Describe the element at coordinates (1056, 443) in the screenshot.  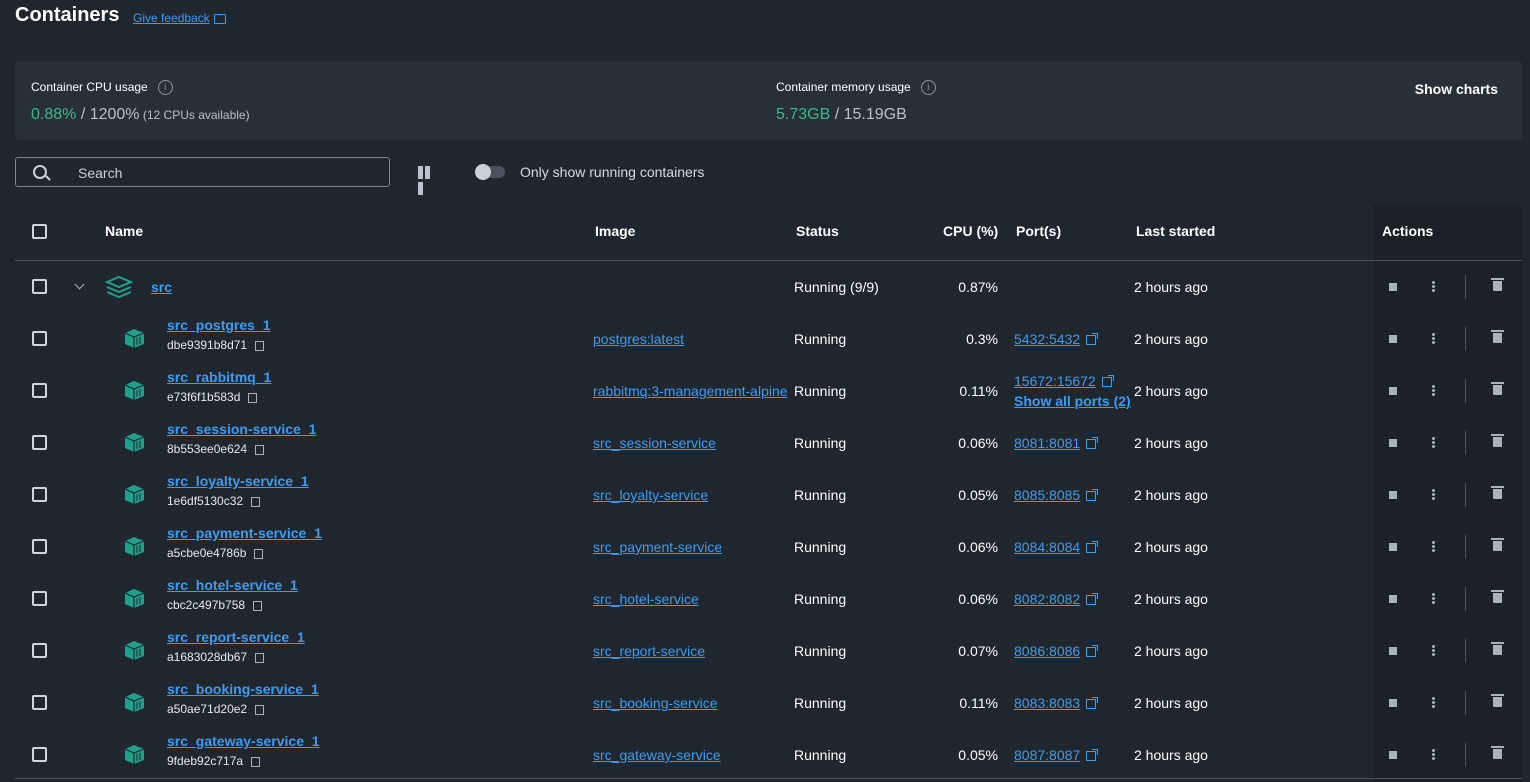
I see `port-link: 8081:8081` at that location.